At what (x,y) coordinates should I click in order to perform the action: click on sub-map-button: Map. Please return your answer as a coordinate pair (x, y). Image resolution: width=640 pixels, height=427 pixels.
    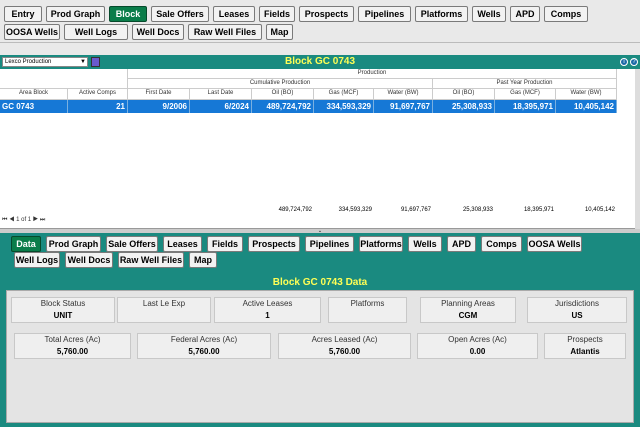
    Looking at the image, I should click on (203, 260).